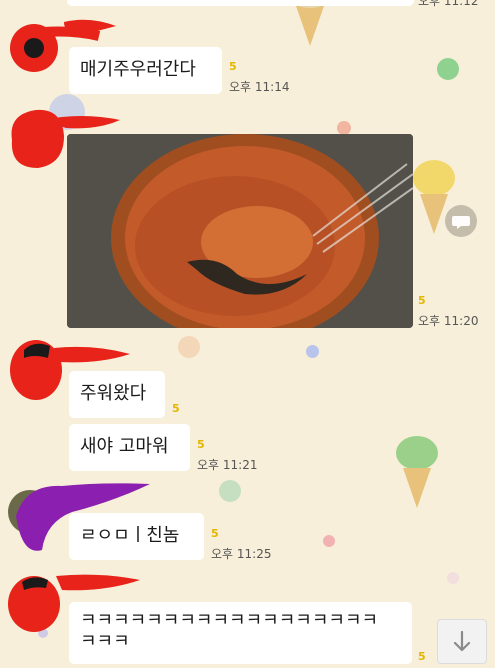  I want to click on share-chat-icon, so click(461, 222).